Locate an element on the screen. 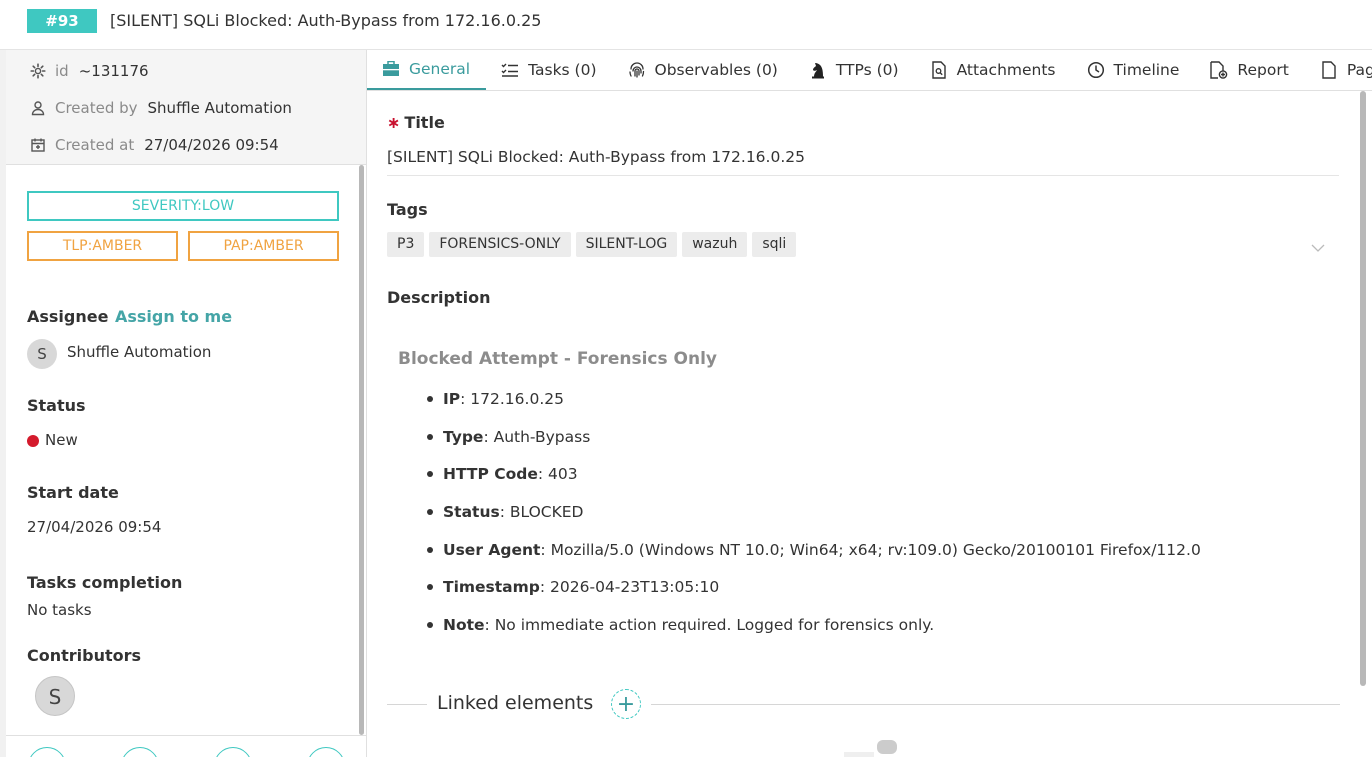 The height and width of the screenshot is (757, 1372). item-value: : BLOCKED is located at coordinates (541, 512).